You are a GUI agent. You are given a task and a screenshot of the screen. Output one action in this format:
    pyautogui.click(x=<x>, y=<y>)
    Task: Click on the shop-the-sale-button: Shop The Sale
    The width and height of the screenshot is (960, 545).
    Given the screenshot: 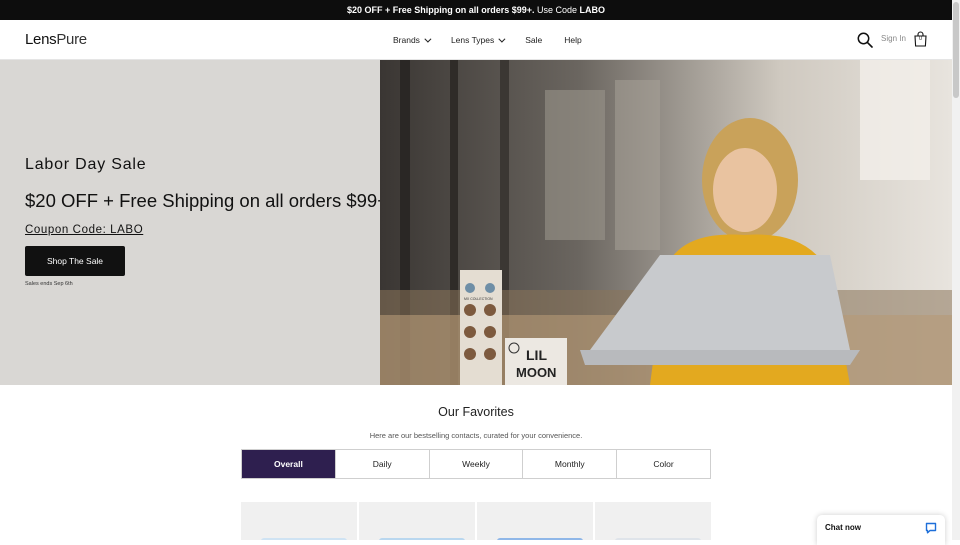 What is the action you would take?
    pyautogui.click(x=75, y=261)
    